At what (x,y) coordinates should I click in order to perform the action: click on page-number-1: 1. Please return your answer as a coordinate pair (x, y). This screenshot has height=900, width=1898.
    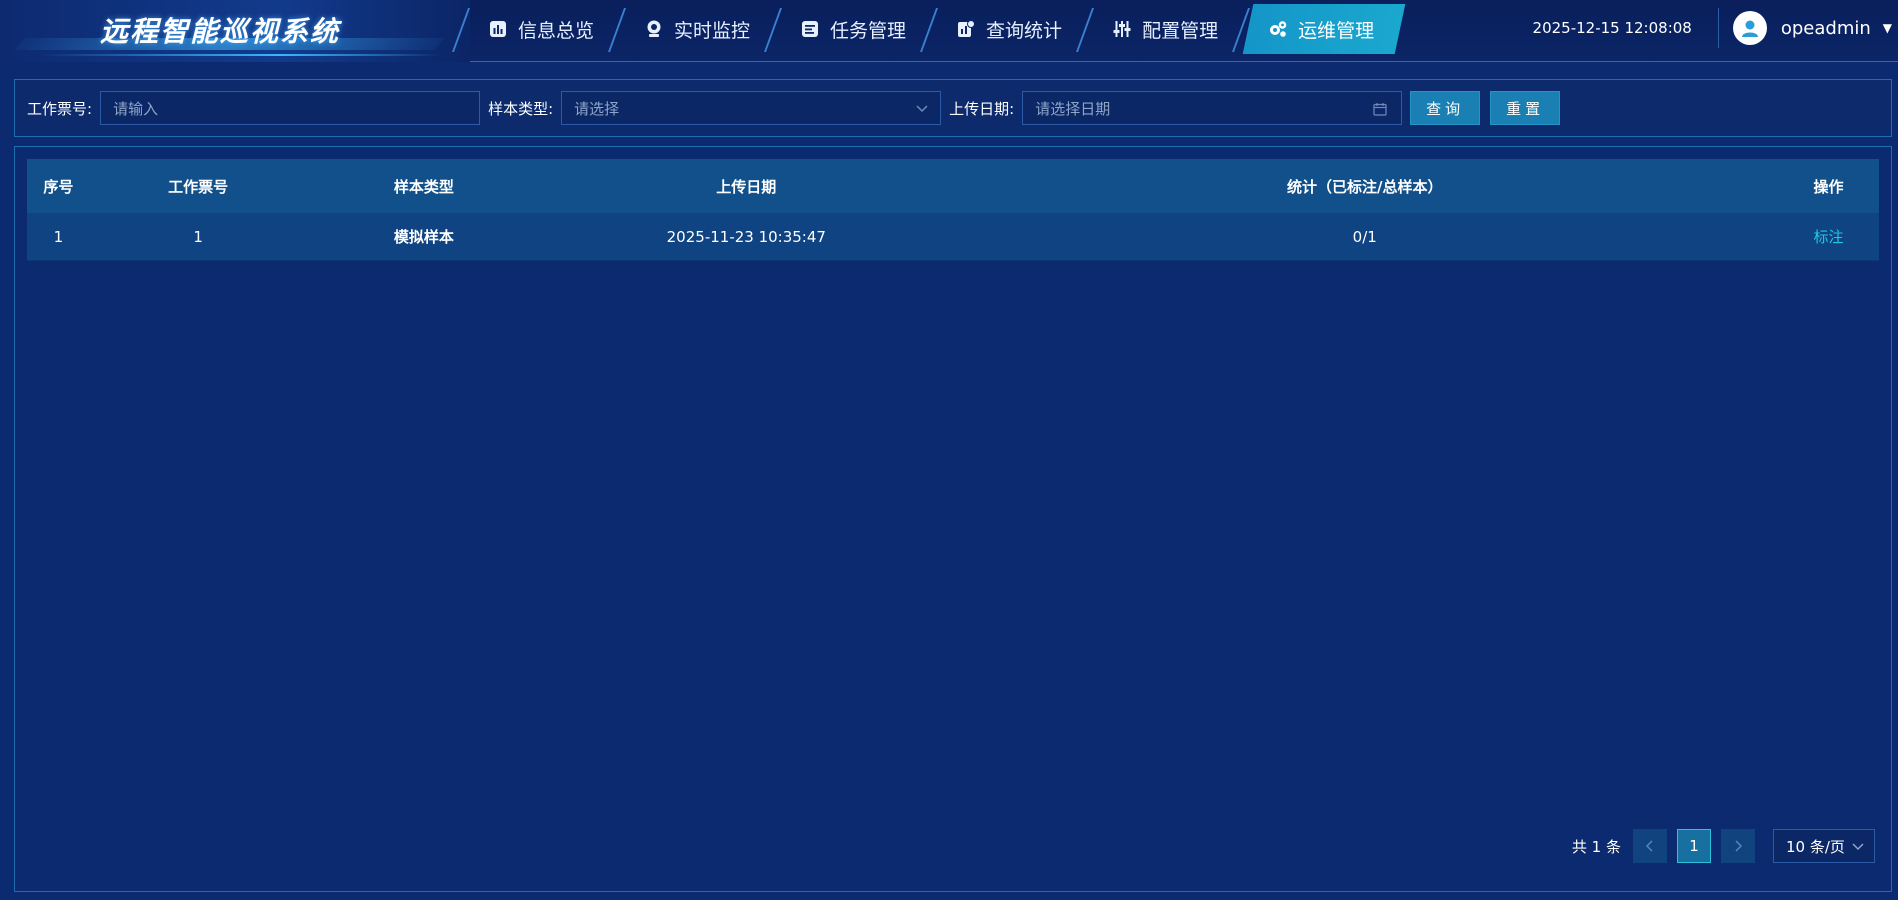
    Looking at the image, I should click on (1694, 846).